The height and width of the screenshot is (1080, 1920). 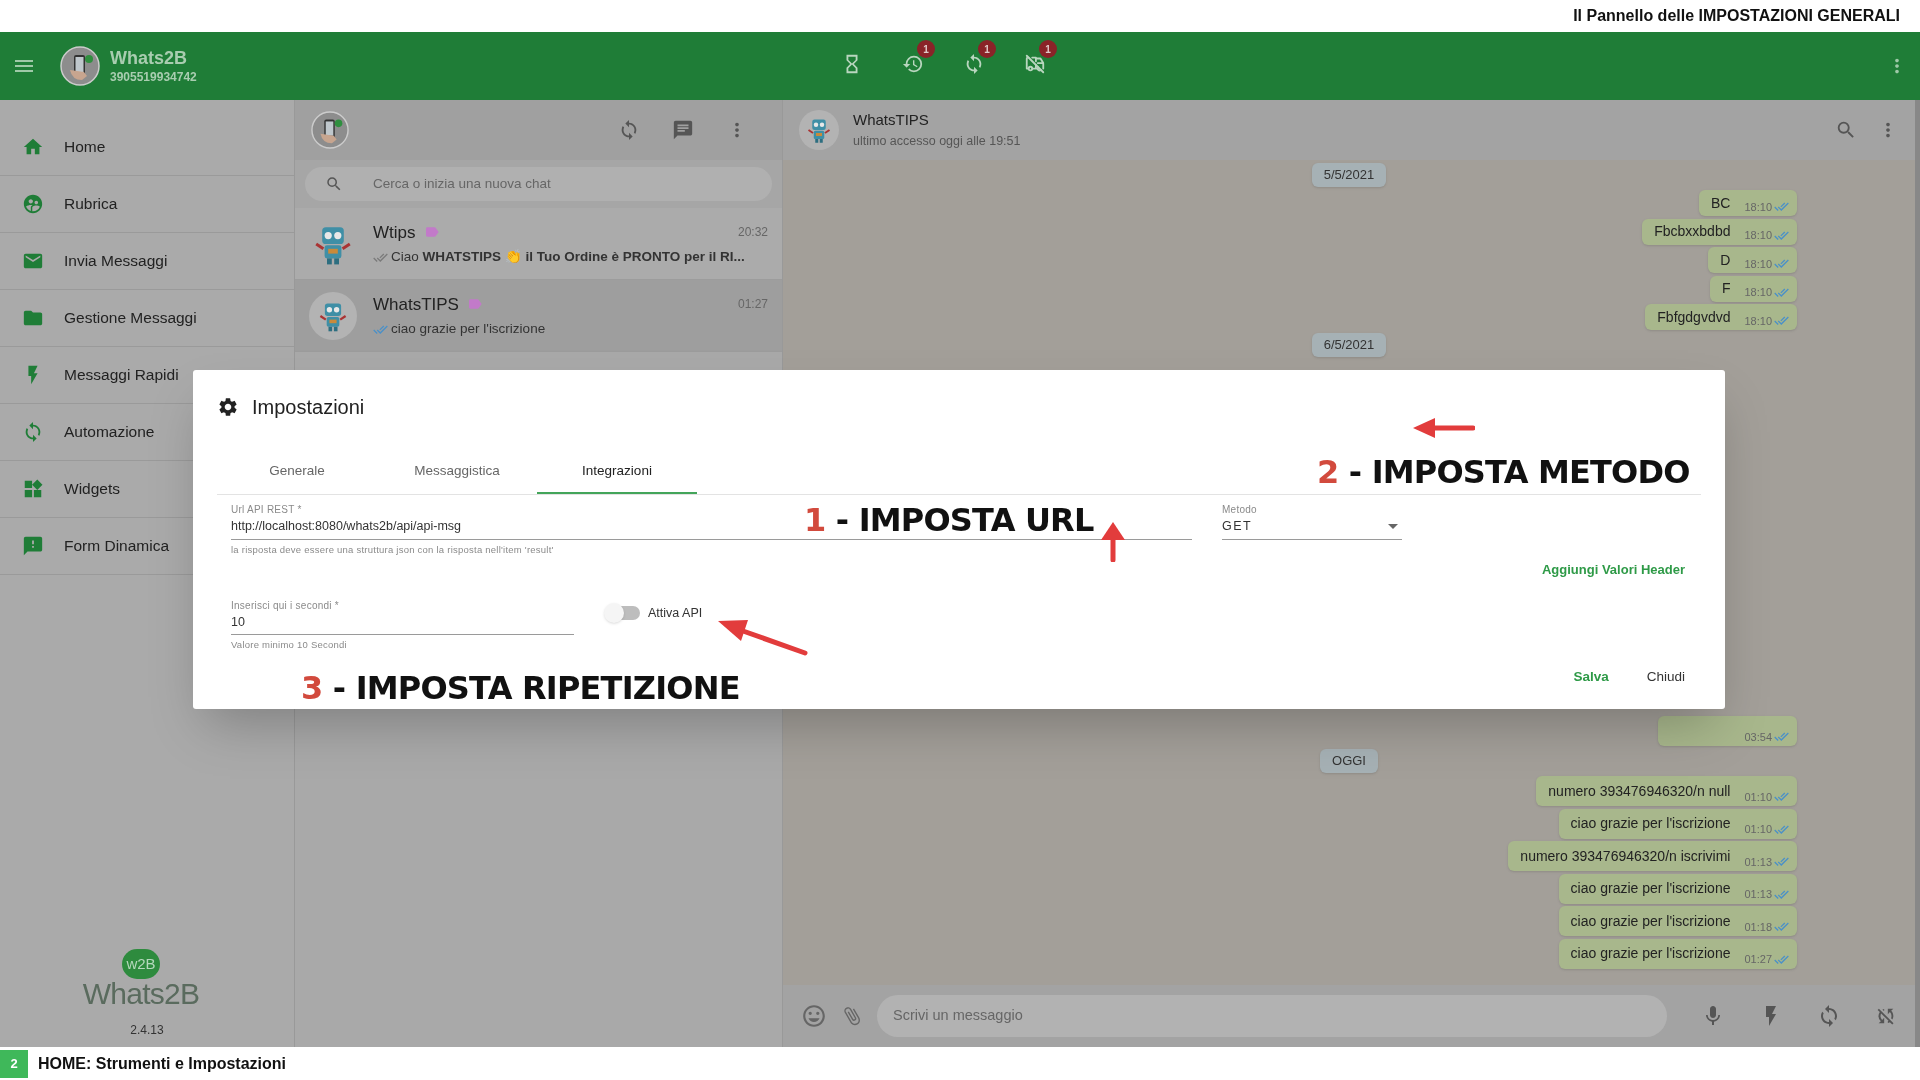 I want to click on phone-number: 3905519934742, so click(x=153, y=77).